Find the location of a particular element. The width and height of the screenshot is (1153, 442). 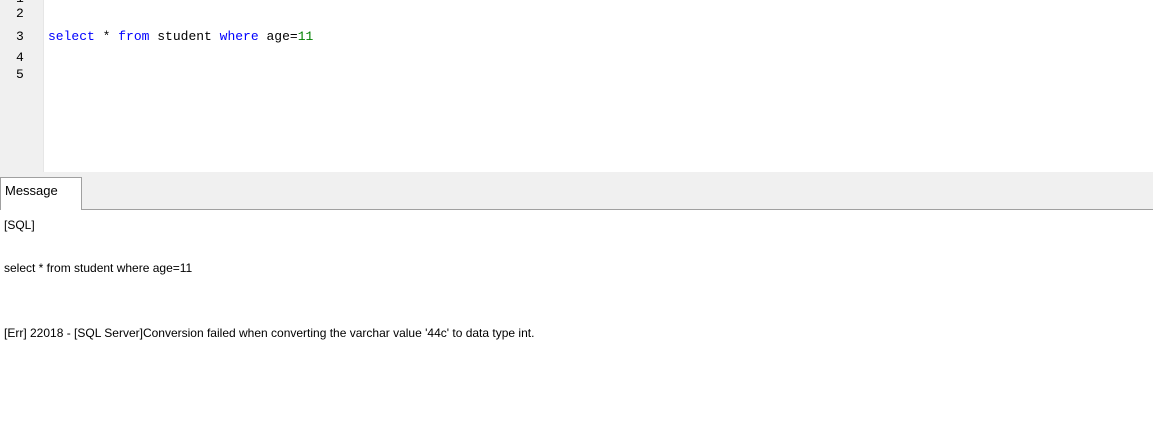

line-number-2: 2 is located at coordinates (20, 13).